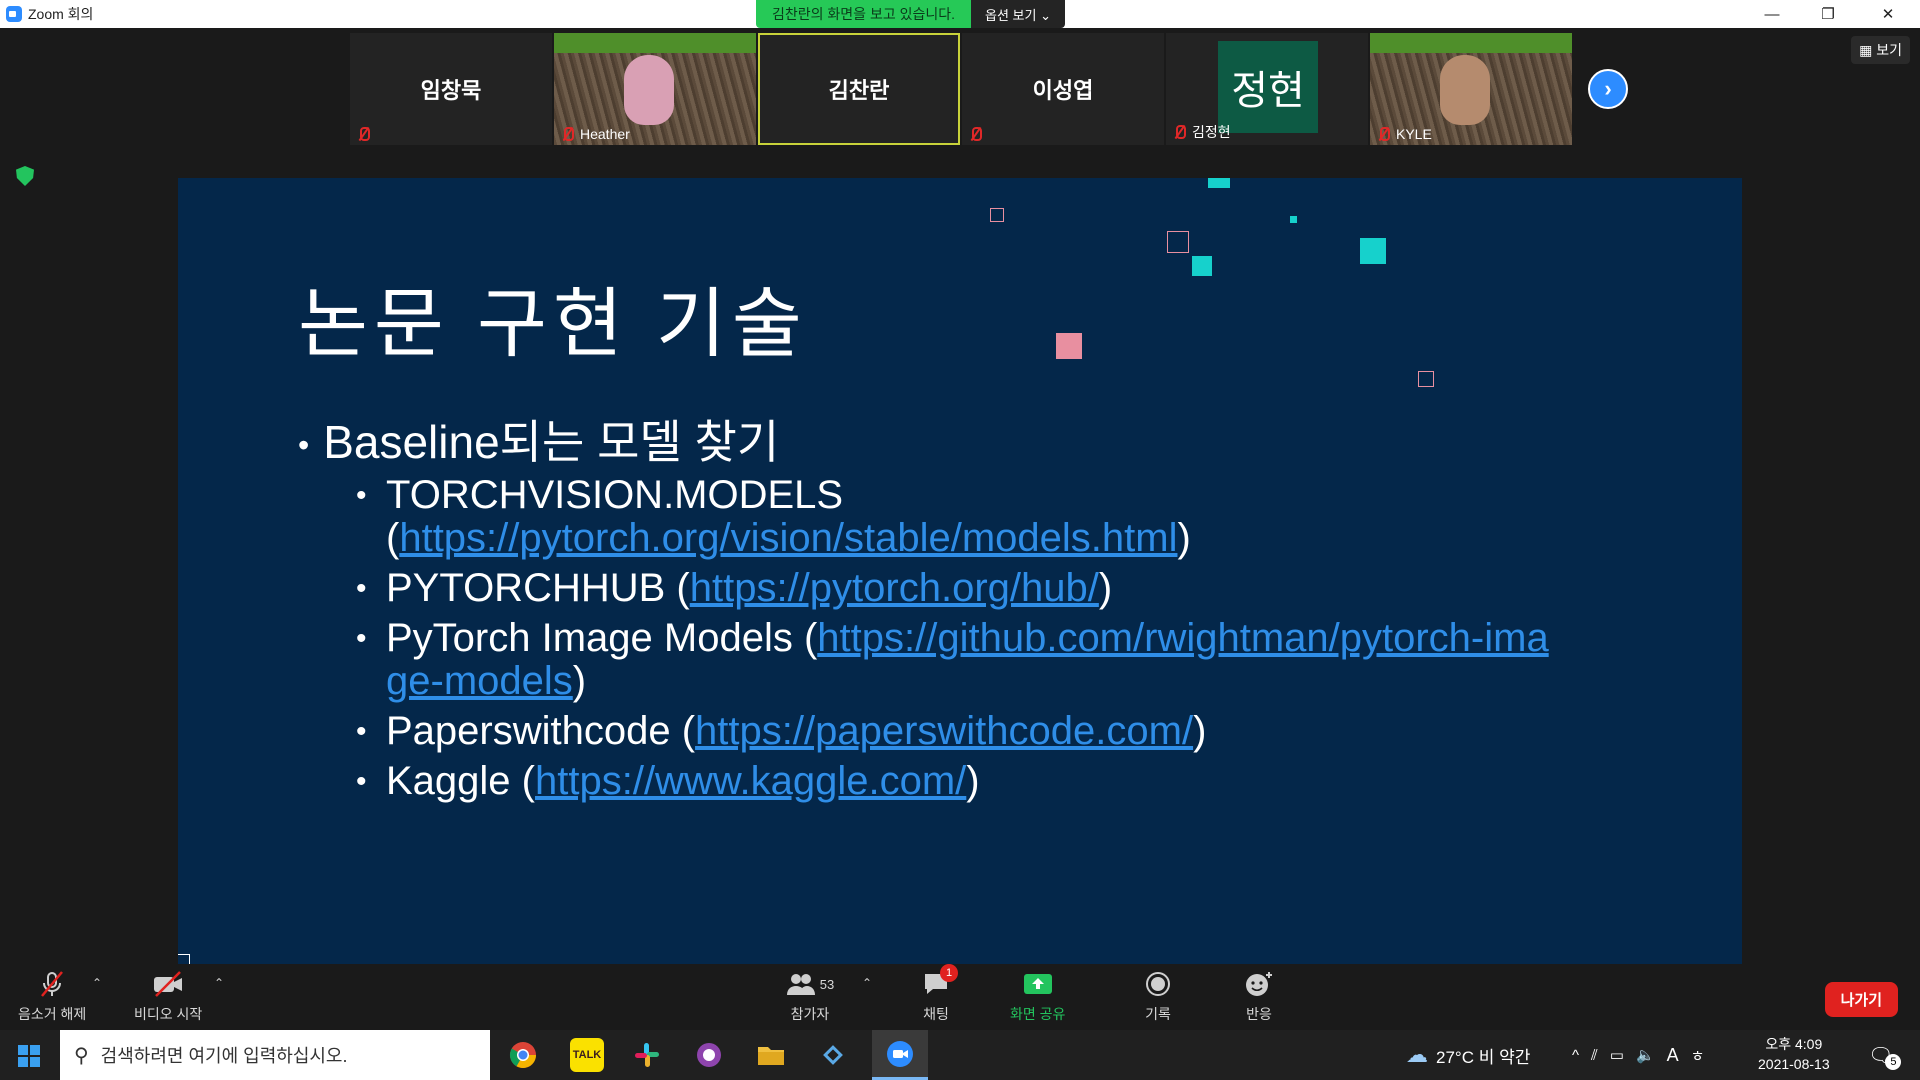 This screenshot has height=1080, width=1920. What do you see at coordinates (605, 134) in the screenshot?
I see `participant-name: Heather` at bounding box center [605, 134].